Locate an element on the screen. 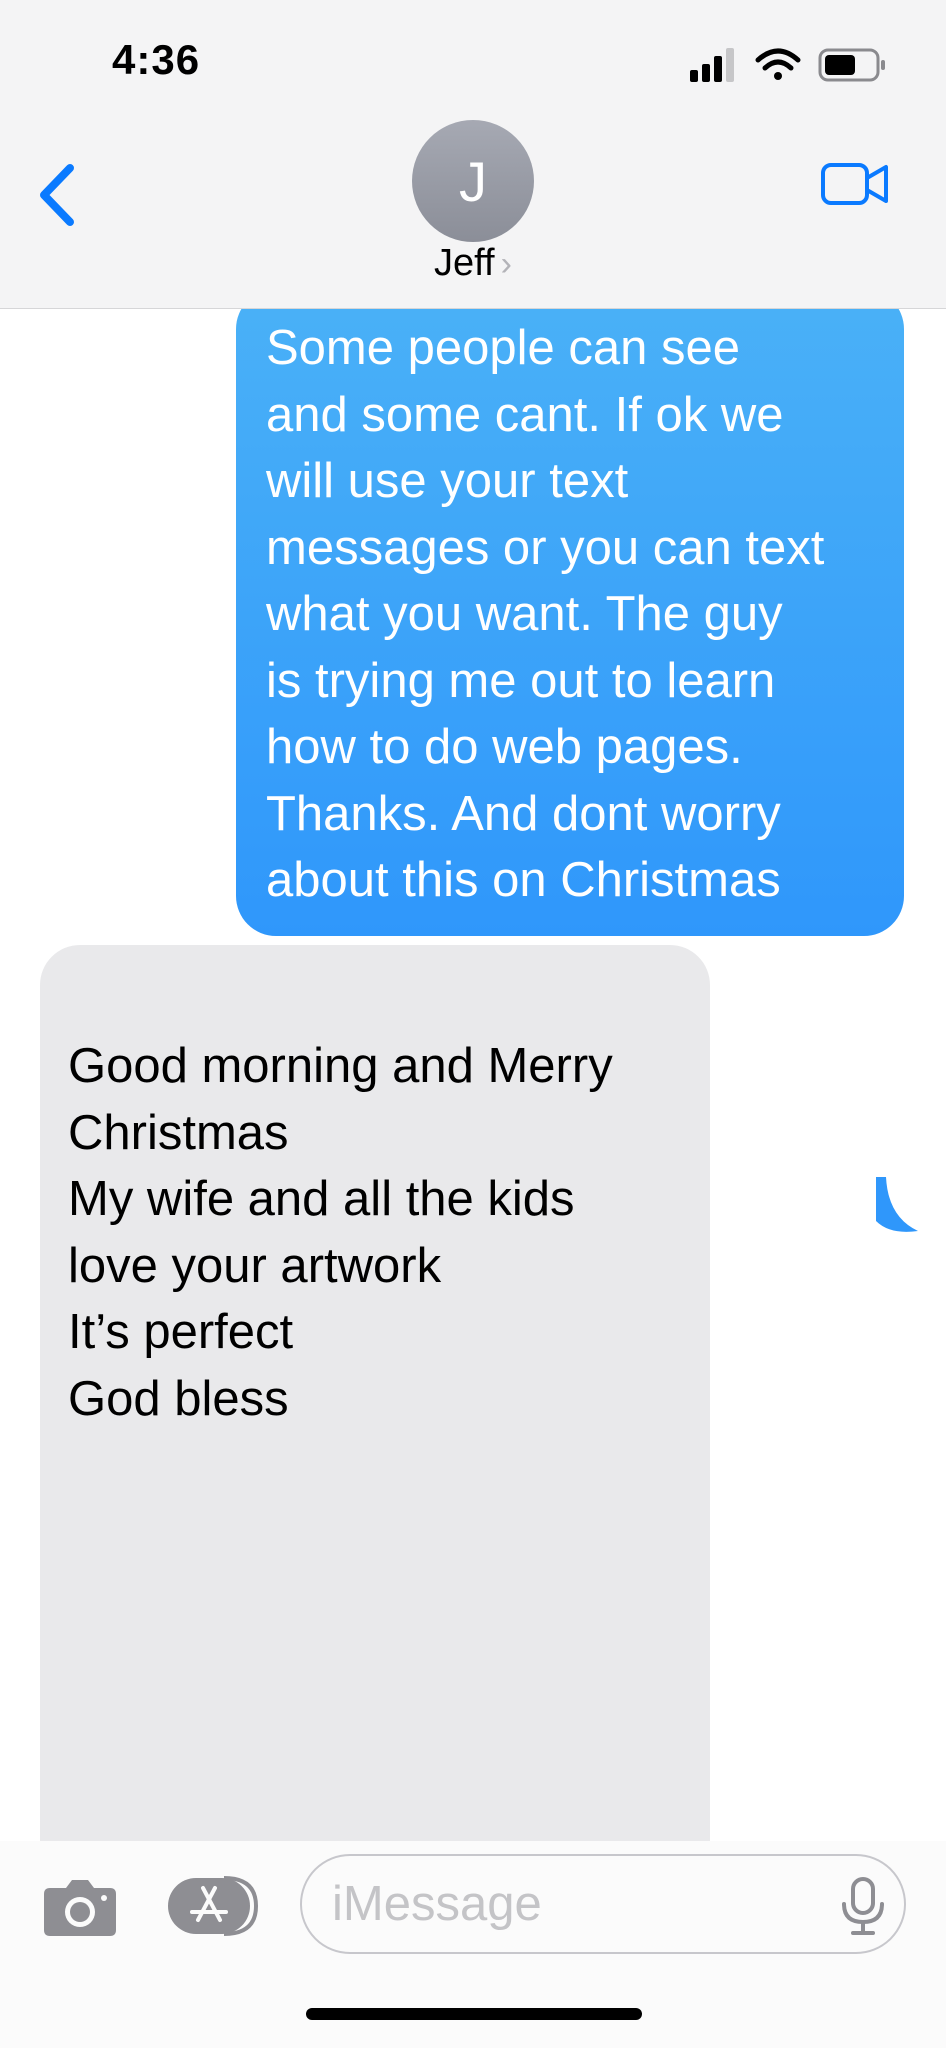 Image resolution: width=946 pixels, height=2048 pixels. message-line: Some people can see is located at coordinates (503, 348).